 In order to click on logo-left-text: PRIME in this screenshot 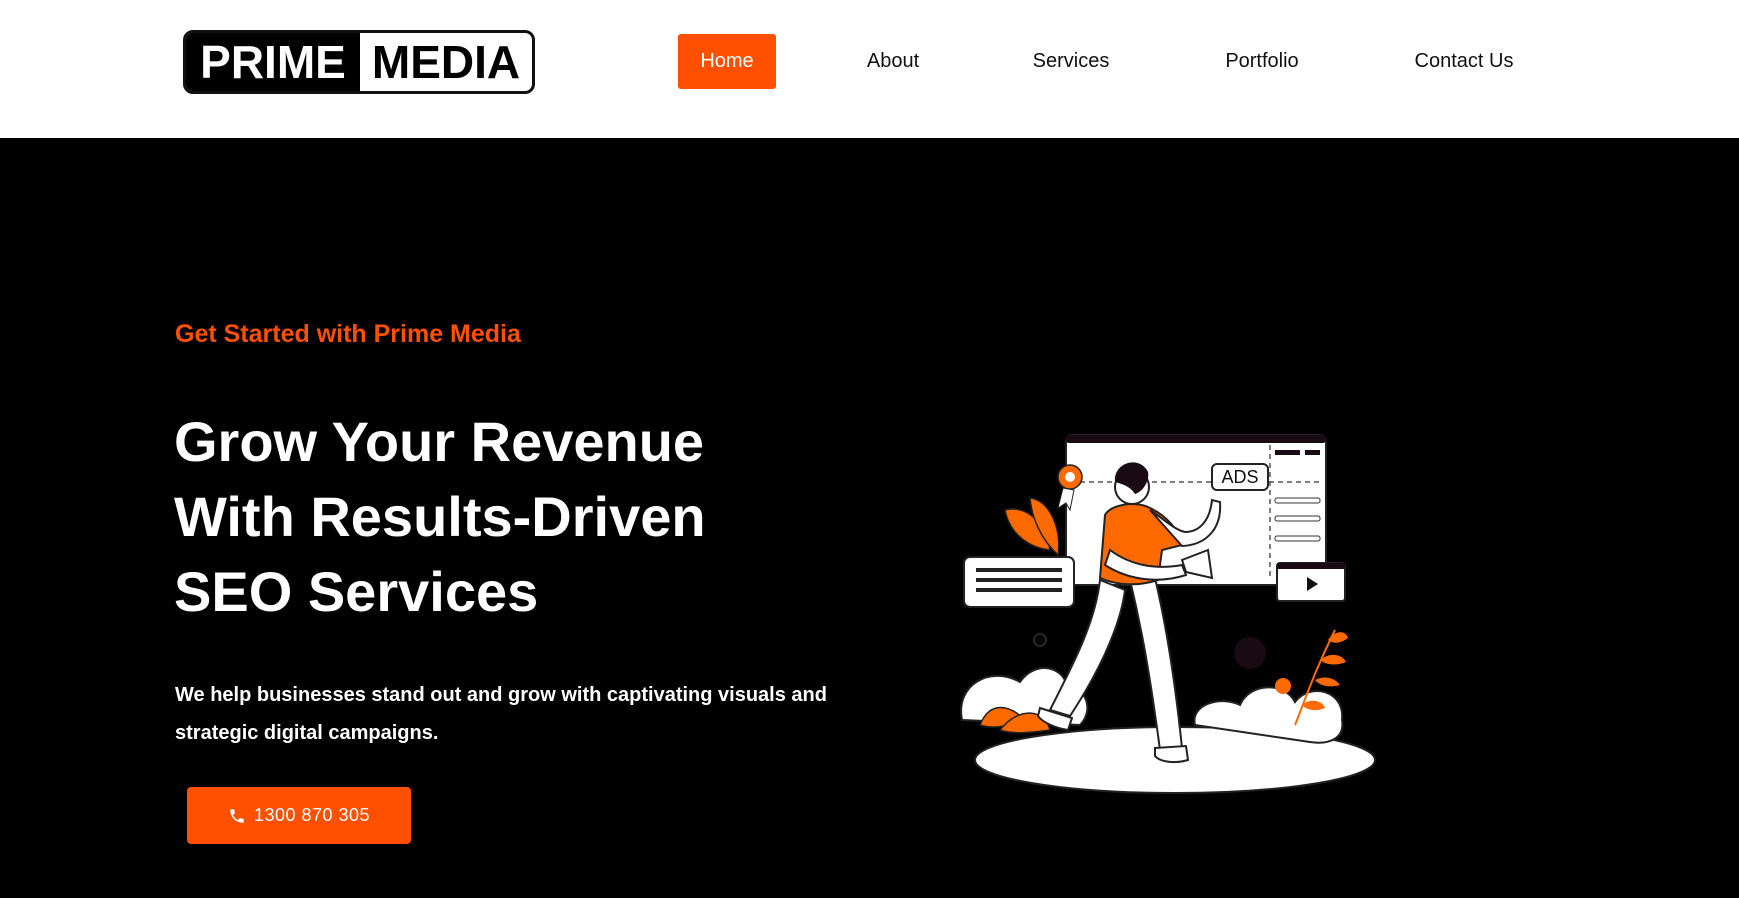, I will do `click(273, 62)`.